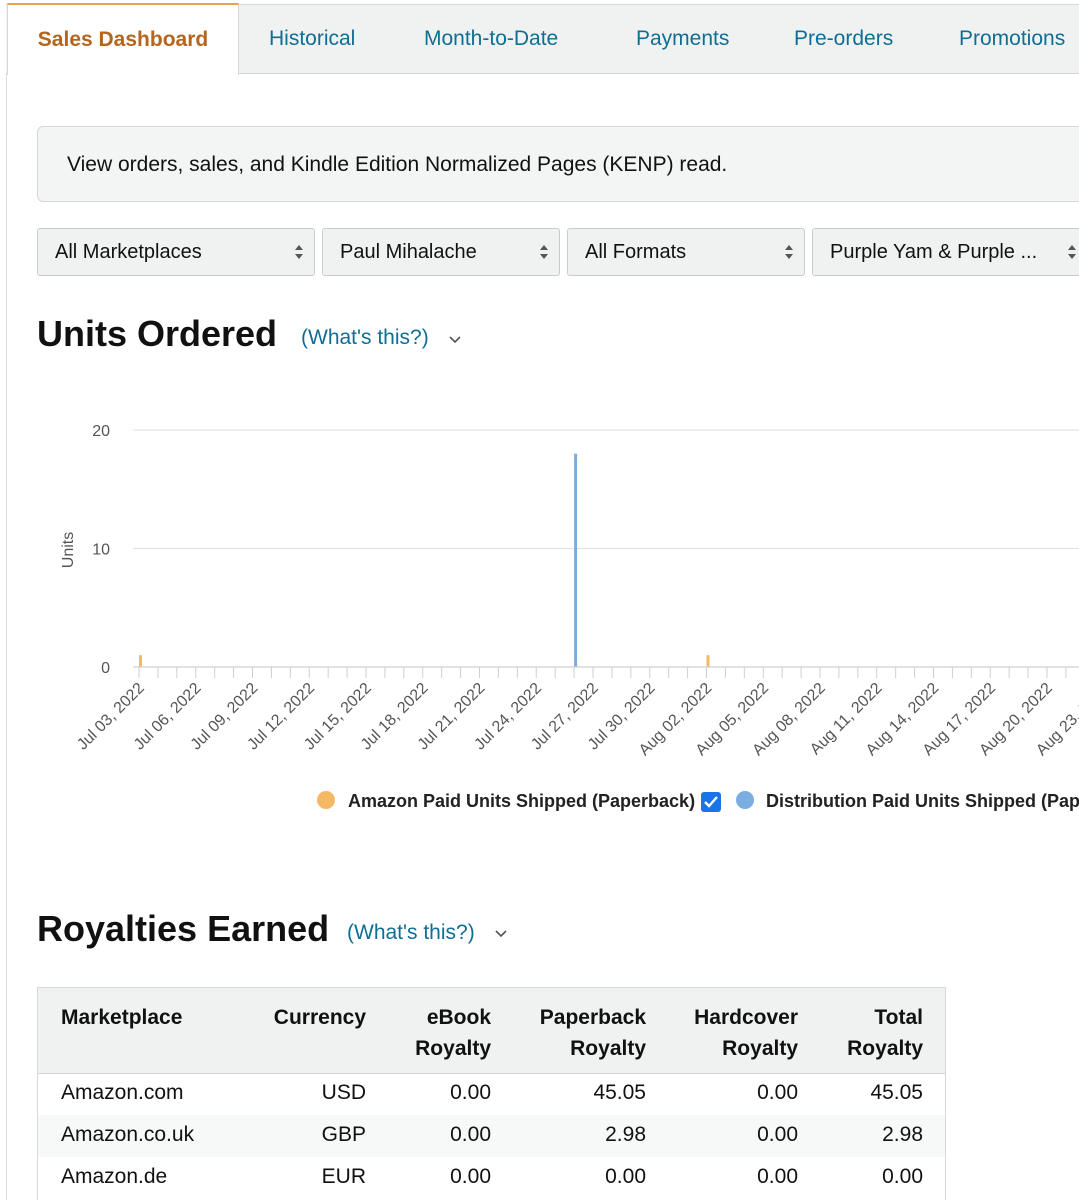 The height and width of the screenshot is (1200, 1079). What do you see at coordinates (183, 928) in the screenshot?
I see `royalties-earned-title: Royalties Earned` at bounding box center [183, 928].